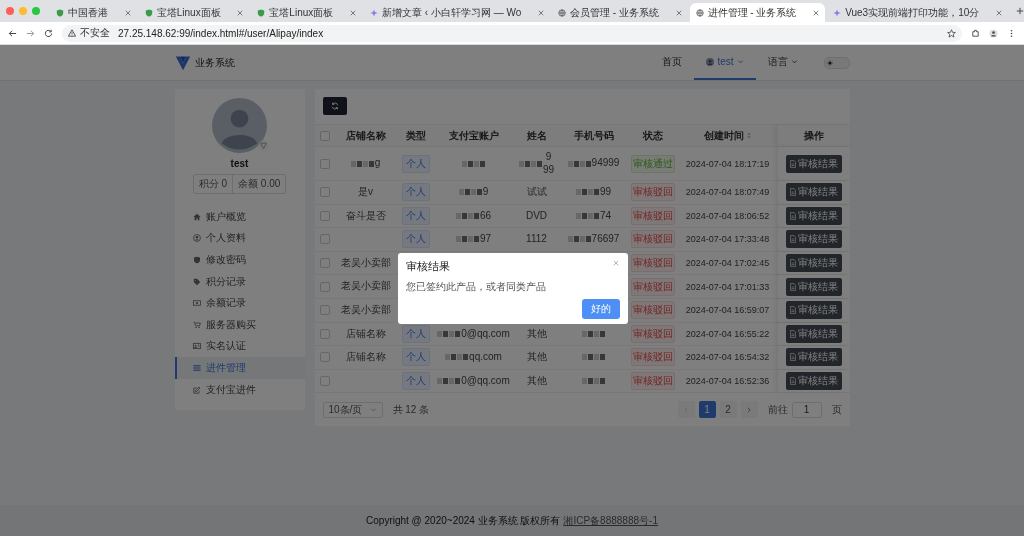 Image resolution: width=1024 pixels, height=536 pixels. Describe the element at coordinates (485, 381) in the screenshot. I see `table-cell: 0@qq.com` at that location.